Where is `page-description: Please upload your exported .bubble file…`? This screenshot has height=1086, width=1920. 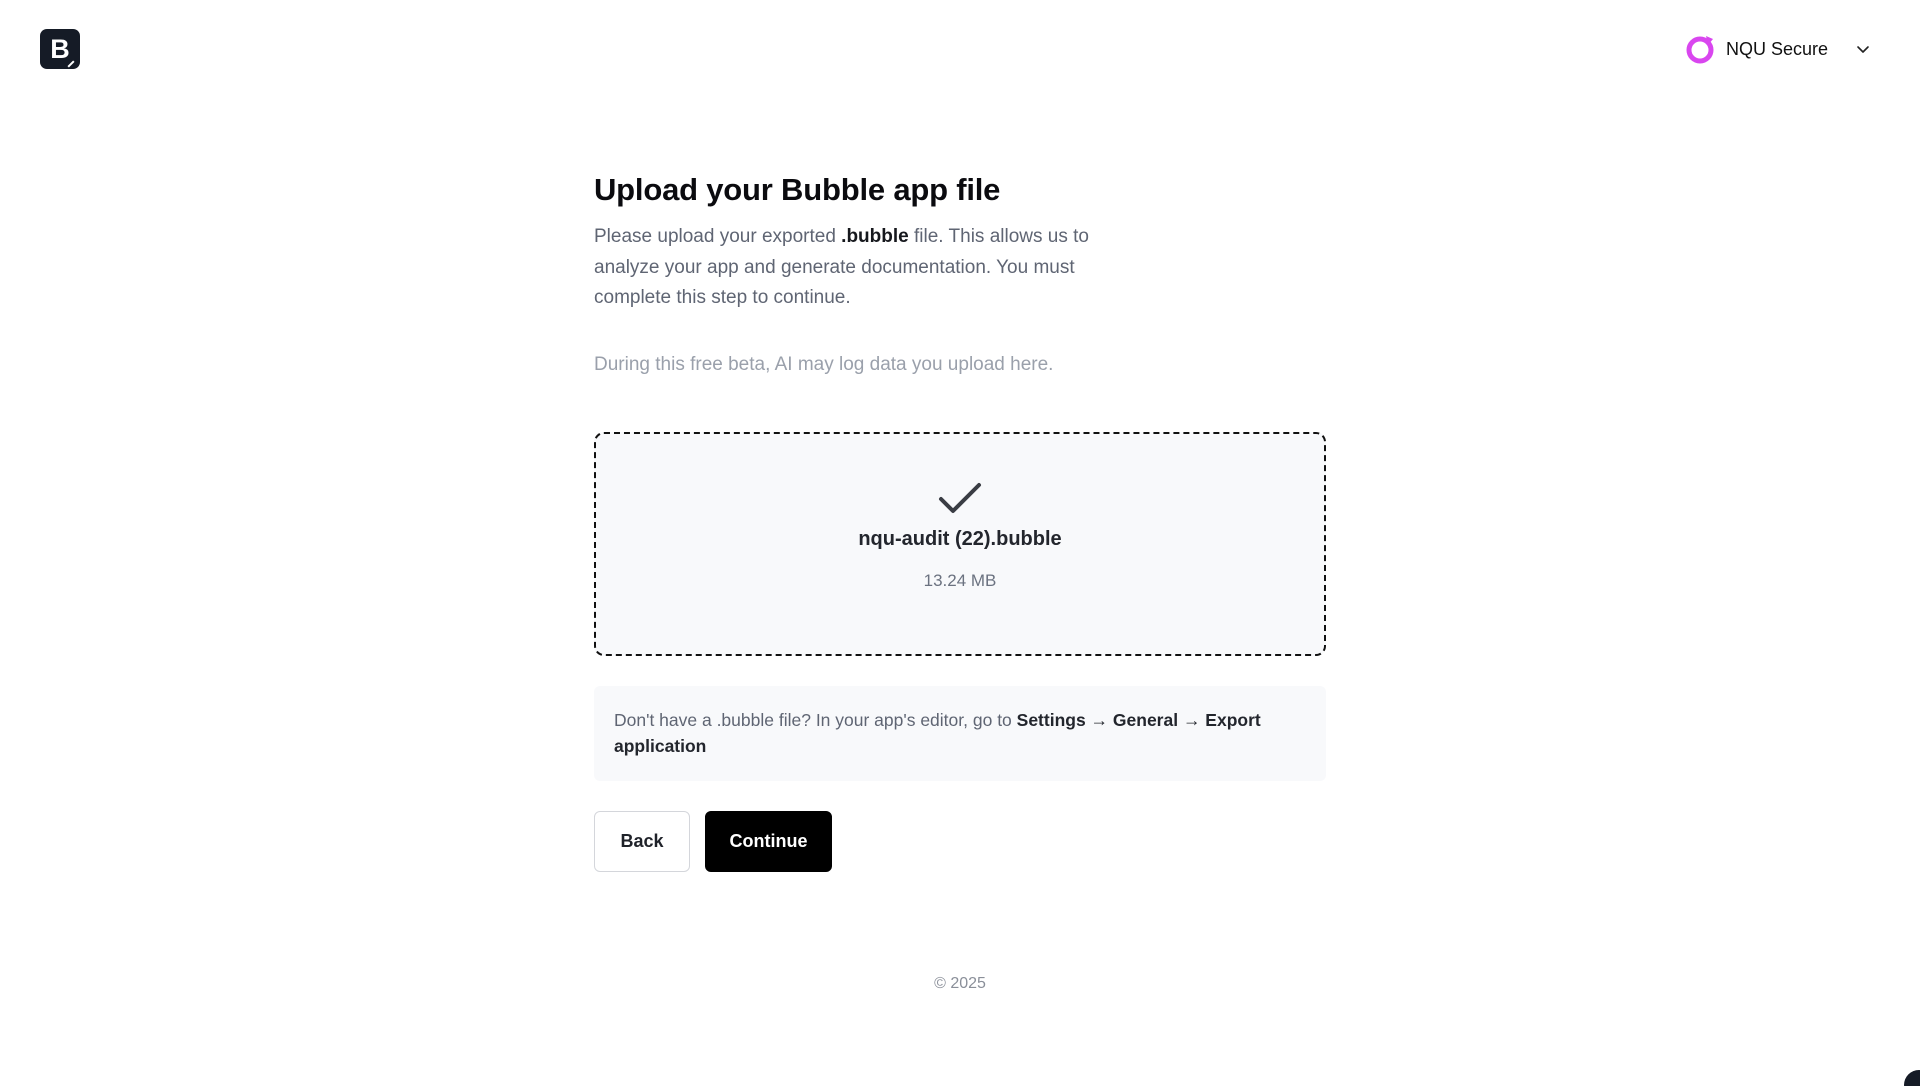
page-description: Please upload your exported .bubble file… is located at coordinates (874, 268).